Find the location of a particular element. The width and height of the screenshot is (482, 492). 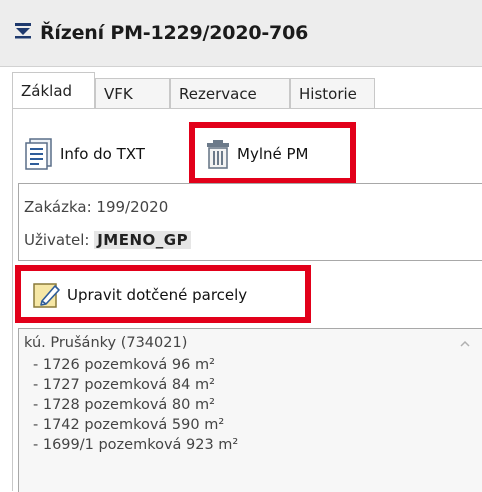

uzivatel-label: Uživatel: is located at coordinates (57, 240).